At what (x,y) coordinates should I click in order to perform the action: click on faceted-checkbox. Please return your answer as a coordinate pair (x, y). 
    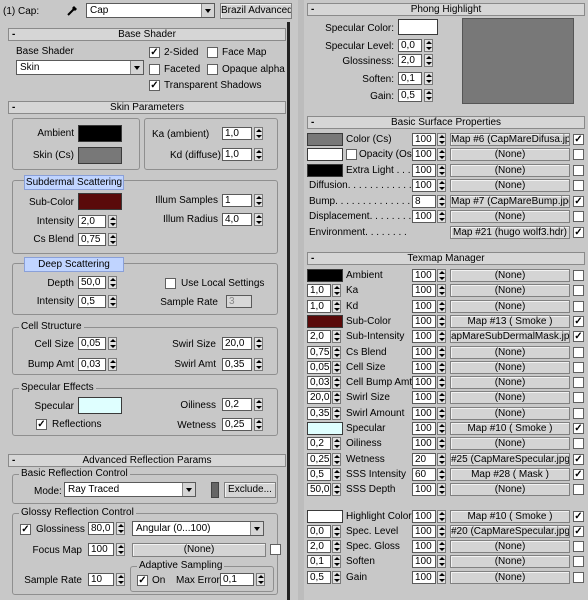
    Looking at the image, I should click on (154, 69).